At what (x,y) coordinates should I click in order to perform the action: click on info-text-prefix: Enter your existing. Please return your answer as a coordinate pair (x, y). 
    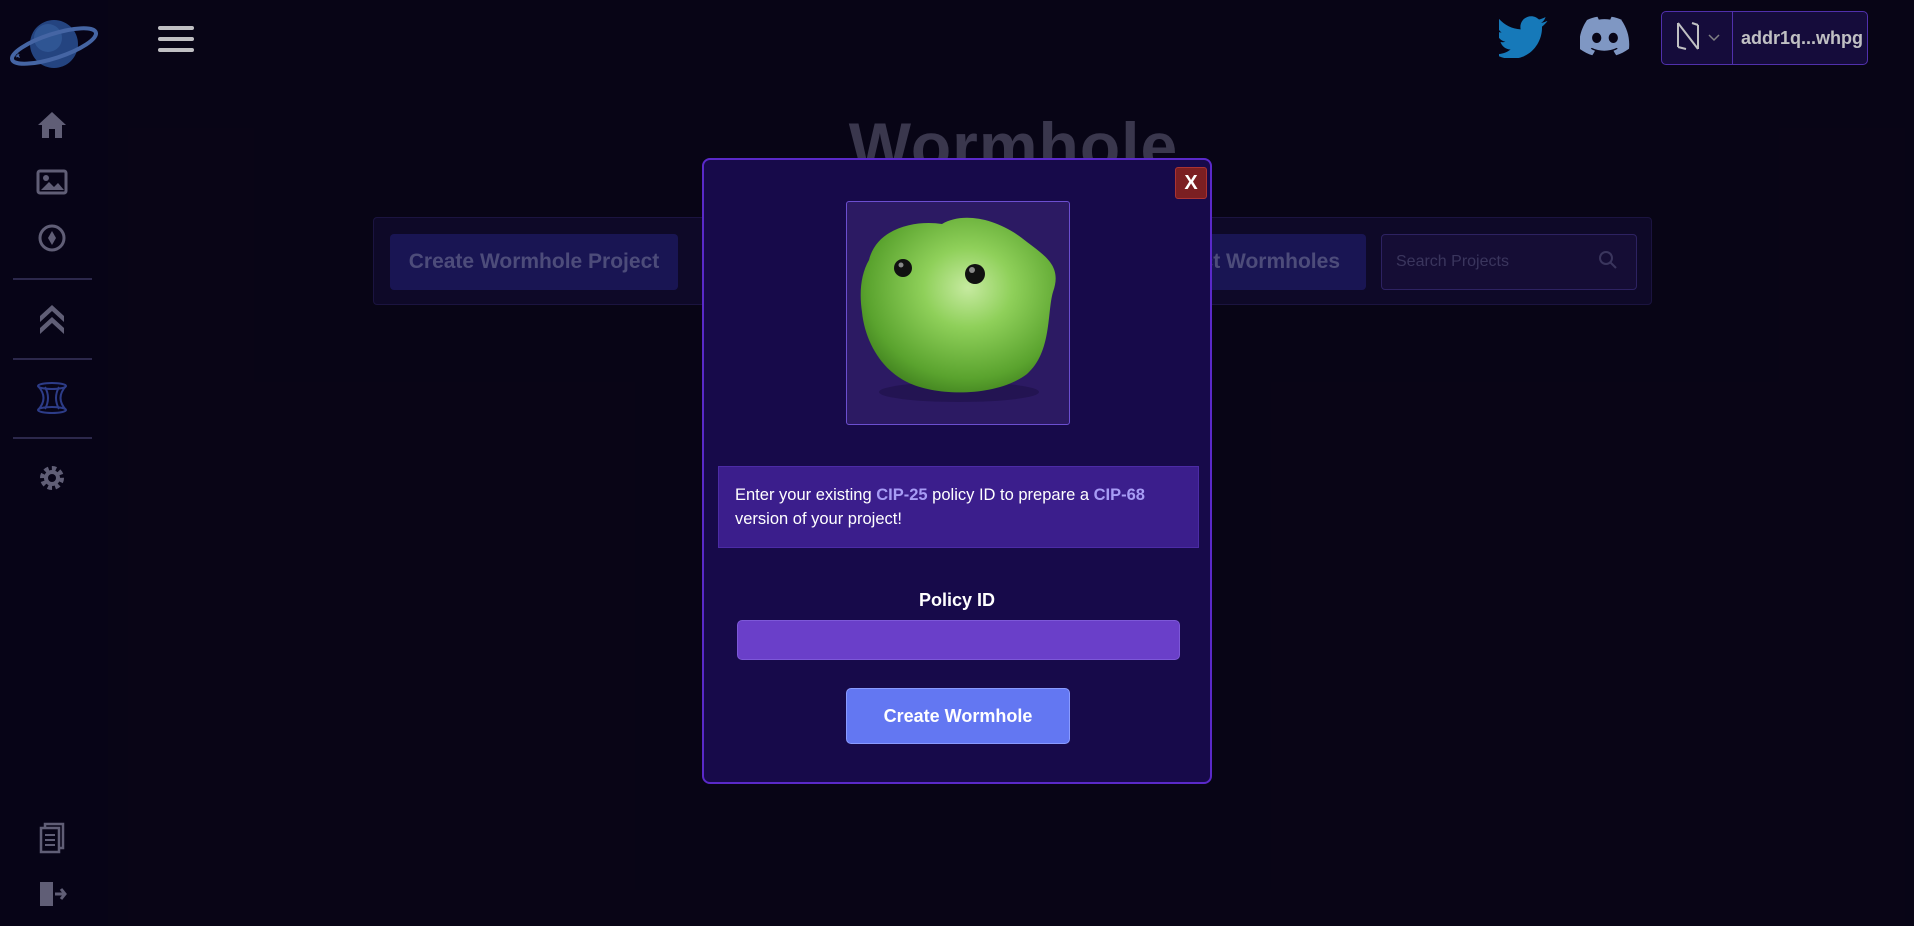
    Looking at the image, I should click on (806, 495).